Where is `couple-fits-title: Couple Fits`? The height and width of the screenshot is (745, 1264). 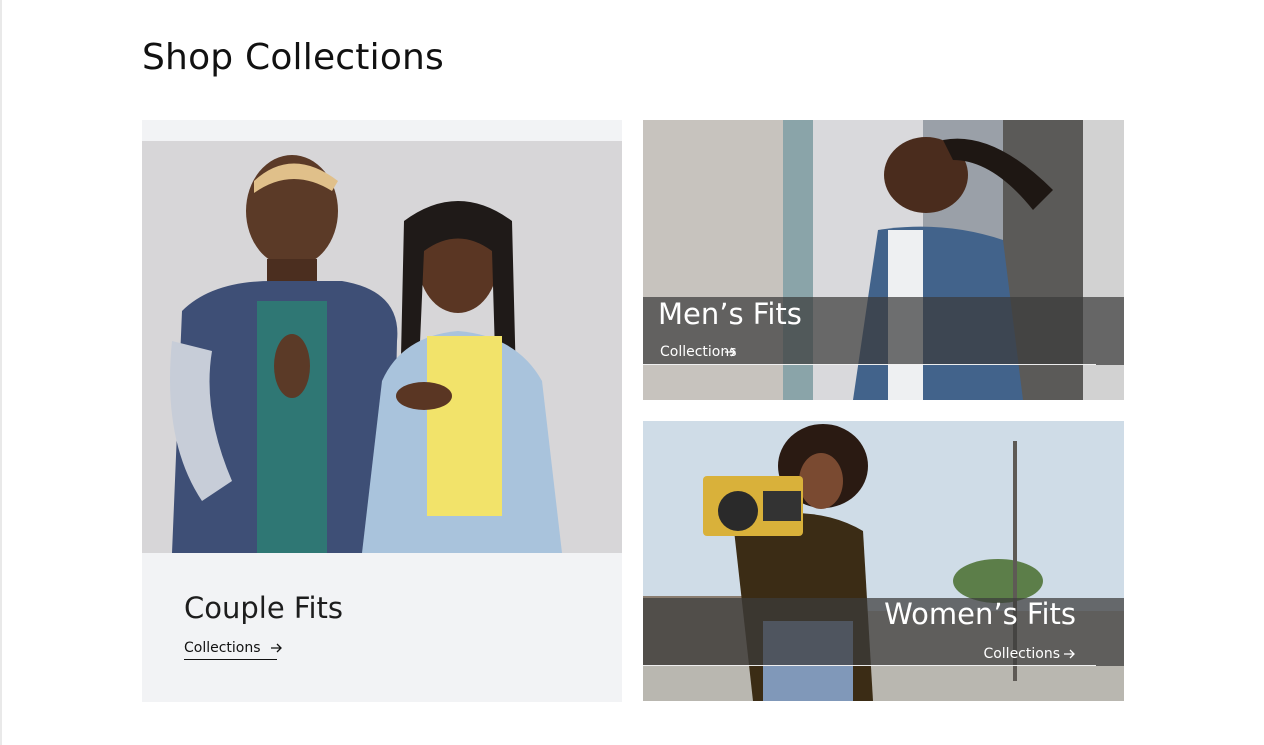
couple-fits-title: Couple Fits is located at coordinates (264, 608).